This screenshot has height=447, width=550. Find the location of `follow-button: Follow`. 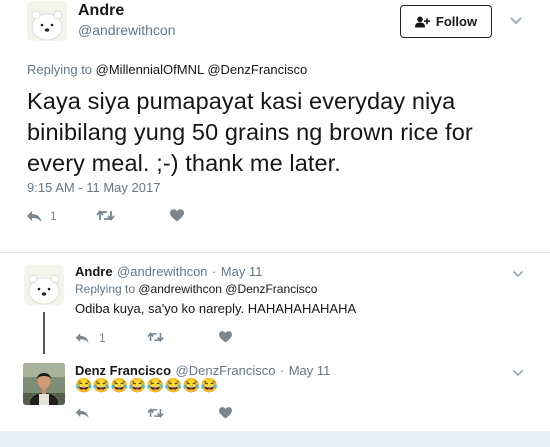

follow-button: Follow is located at coordinates (446, 21).